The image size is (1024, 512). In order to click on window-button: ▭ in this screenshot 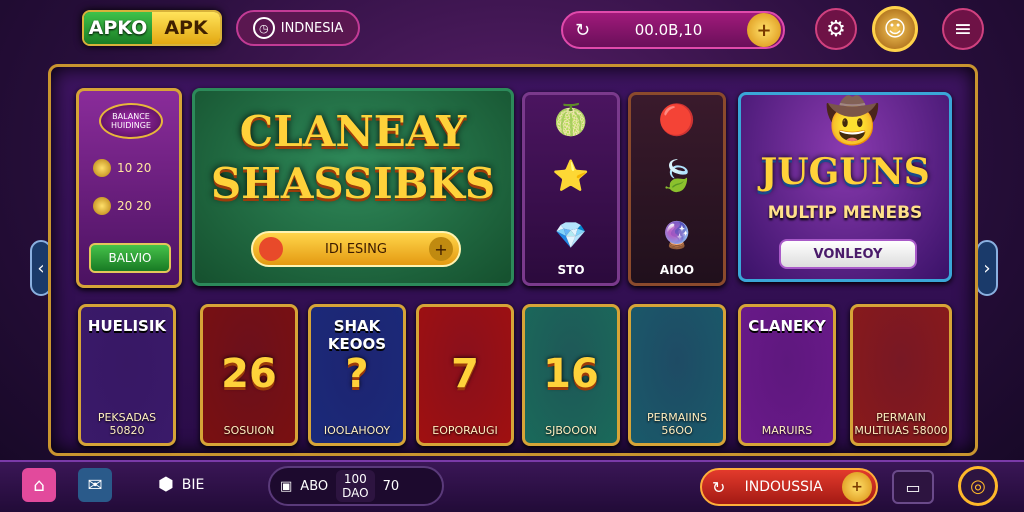, I will do `click(913, 487)`.